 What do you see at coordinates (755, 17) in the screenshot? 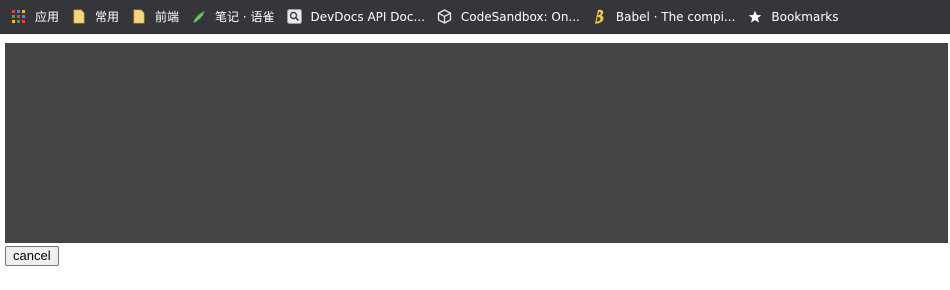
I see `star-icon` at bounding box center [755, 17].